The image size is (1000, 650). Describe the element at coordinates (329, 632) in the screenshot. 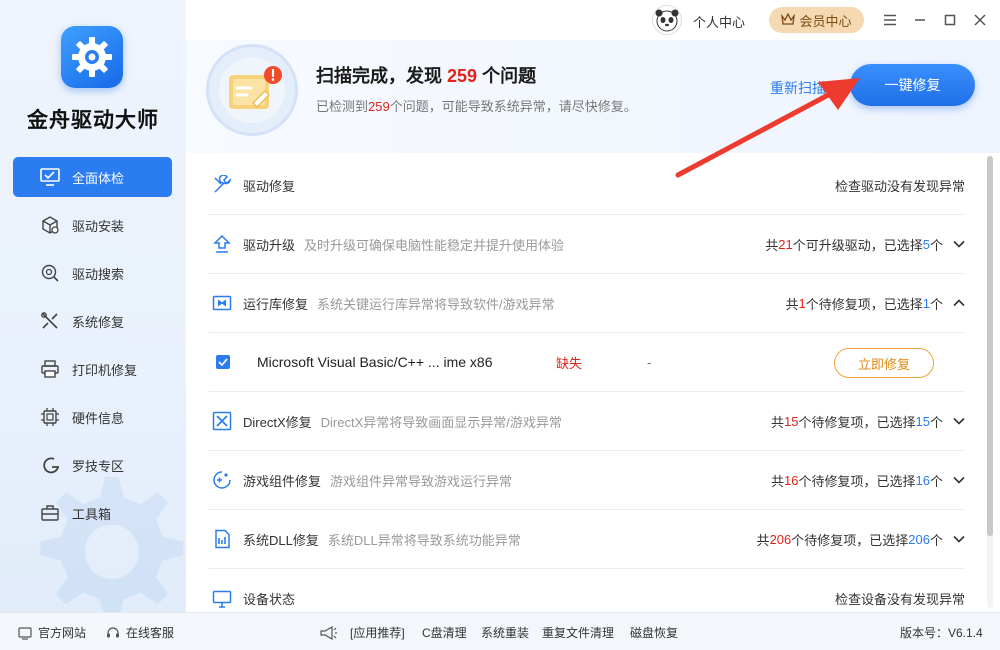

I see `megaphone-icon` at that location.